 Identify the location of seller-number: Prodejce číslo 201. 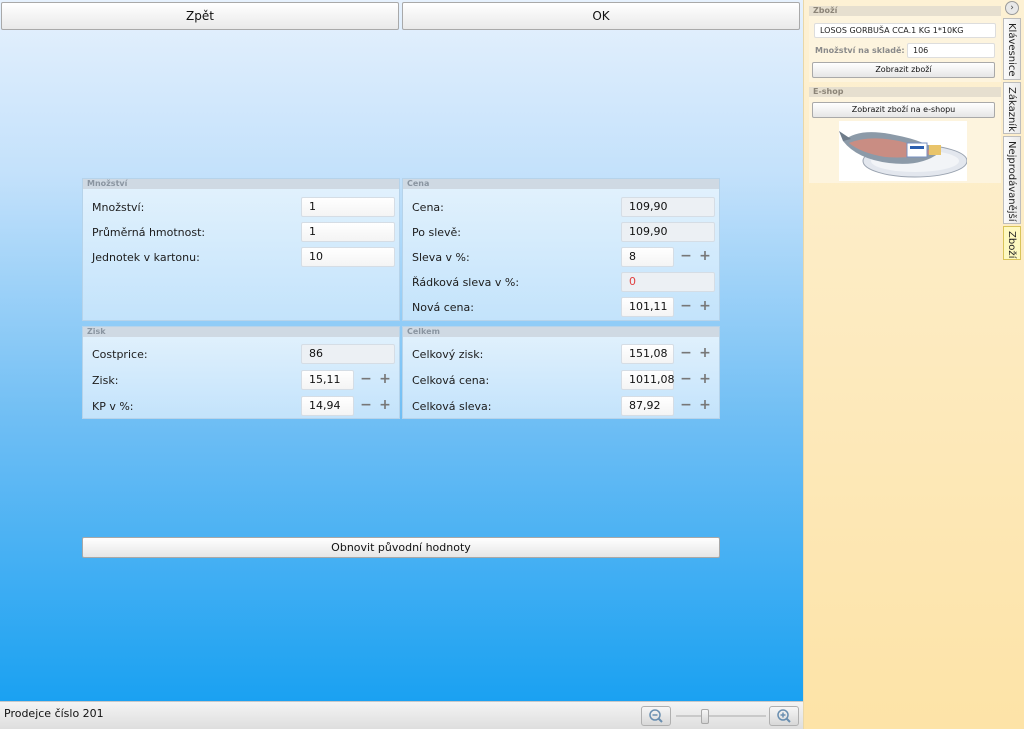
(54, 713).